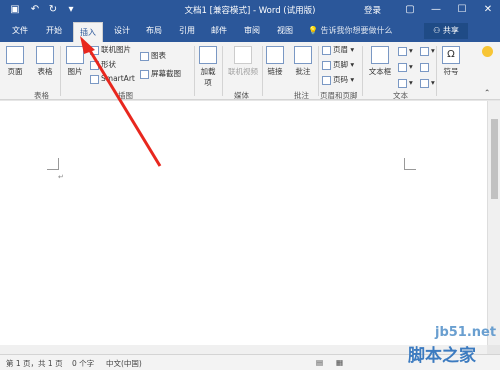 This screenshot has width=500, height=370. Describe the element at coordinates (326, 65) in the screenshot. I see `footer-icon` at that location.